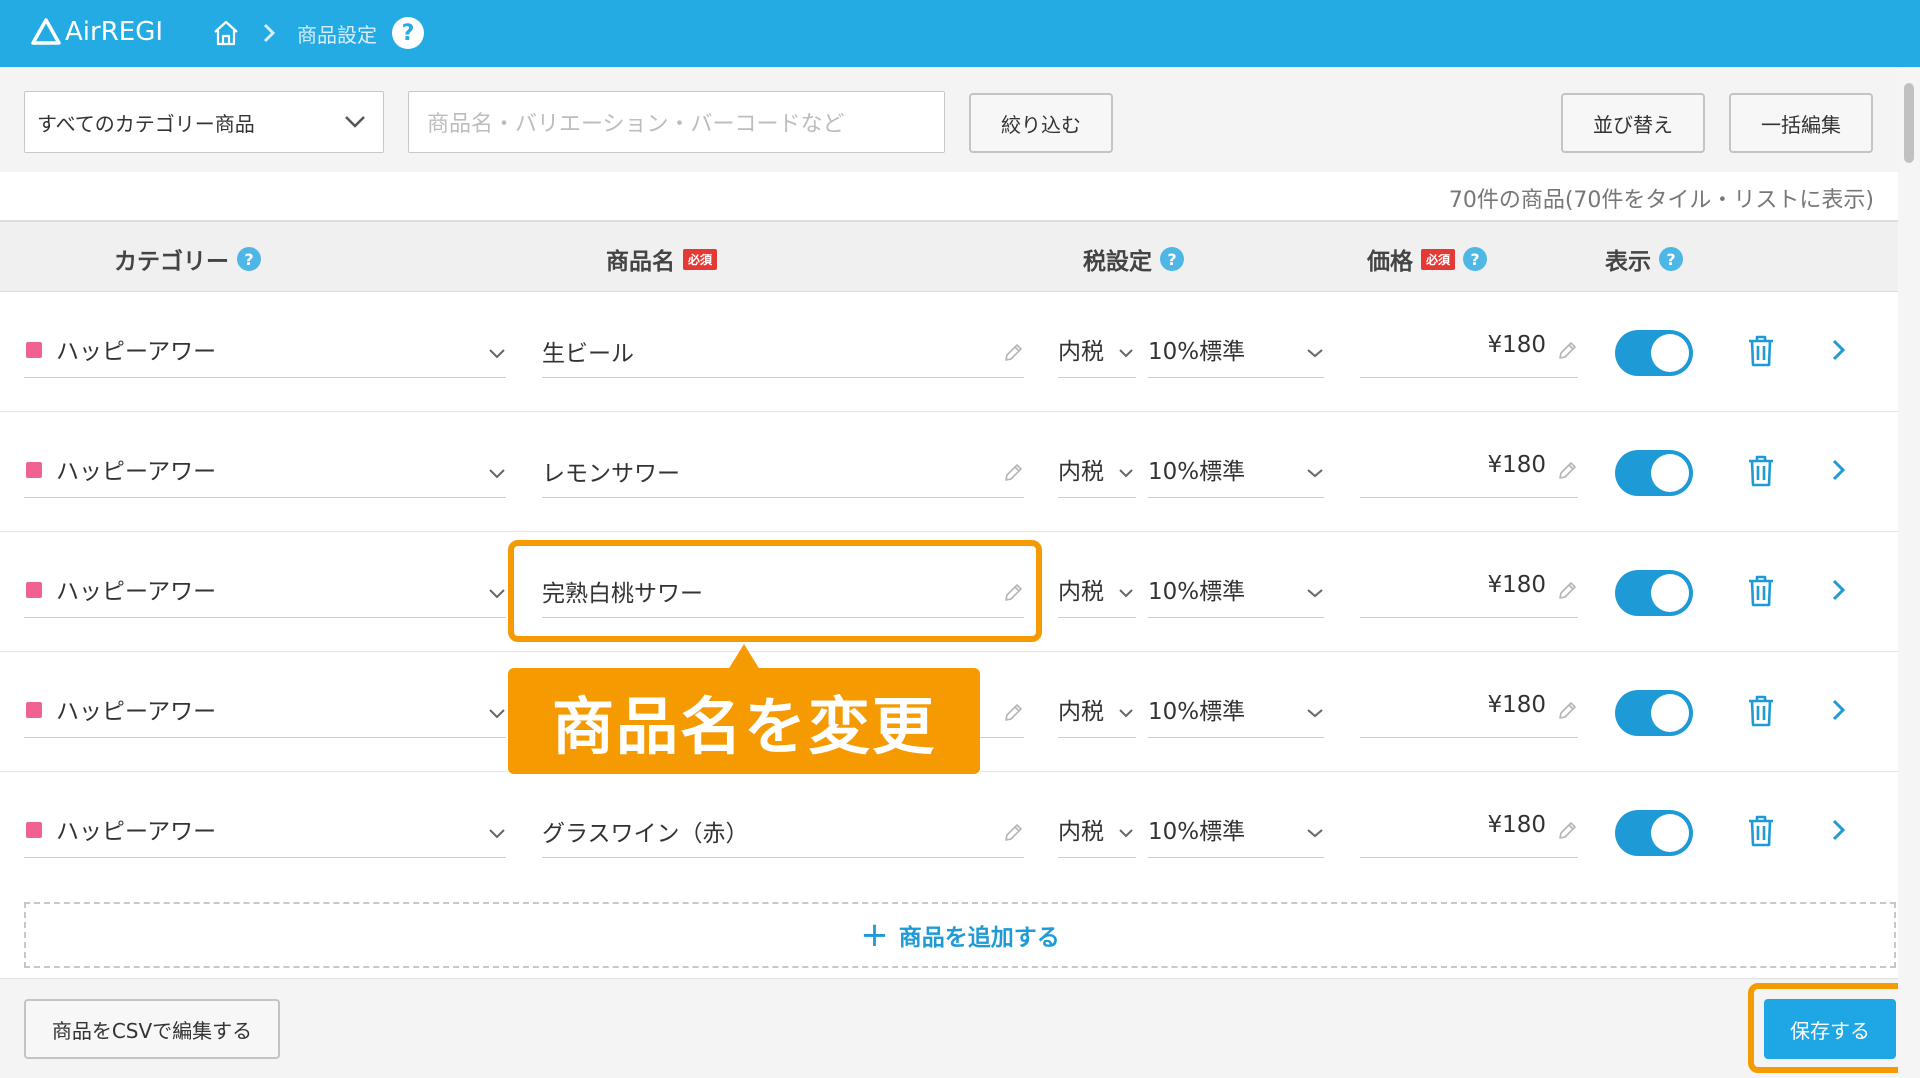 Image resolution: width=1920 pixels, height=1078 pixels. I want to click on filter-button: 絞り込む, so click(1041, 123).